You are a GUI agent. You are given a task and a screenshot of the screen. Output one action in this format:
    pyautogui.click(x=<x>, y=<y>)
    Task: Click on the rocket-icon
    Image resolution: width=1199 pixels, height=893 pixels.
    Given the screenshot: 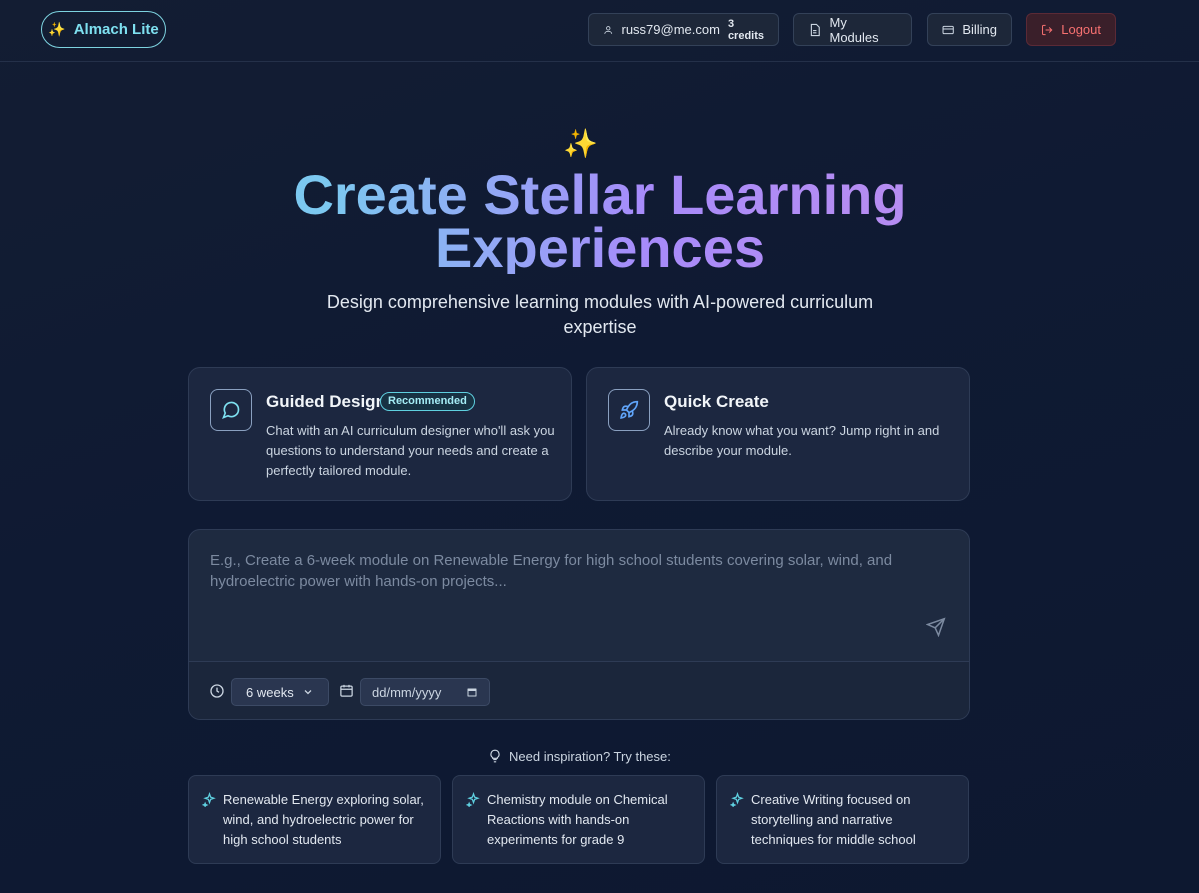 What is the action you would take?
    pyautogui.click(x=629, y=410)
    